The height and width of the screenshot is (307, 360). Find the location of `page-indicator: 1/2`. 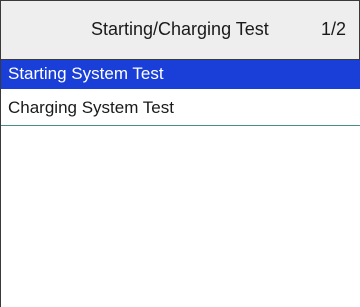

page-indicator: 1/2 is located at coordinates (333, 29).